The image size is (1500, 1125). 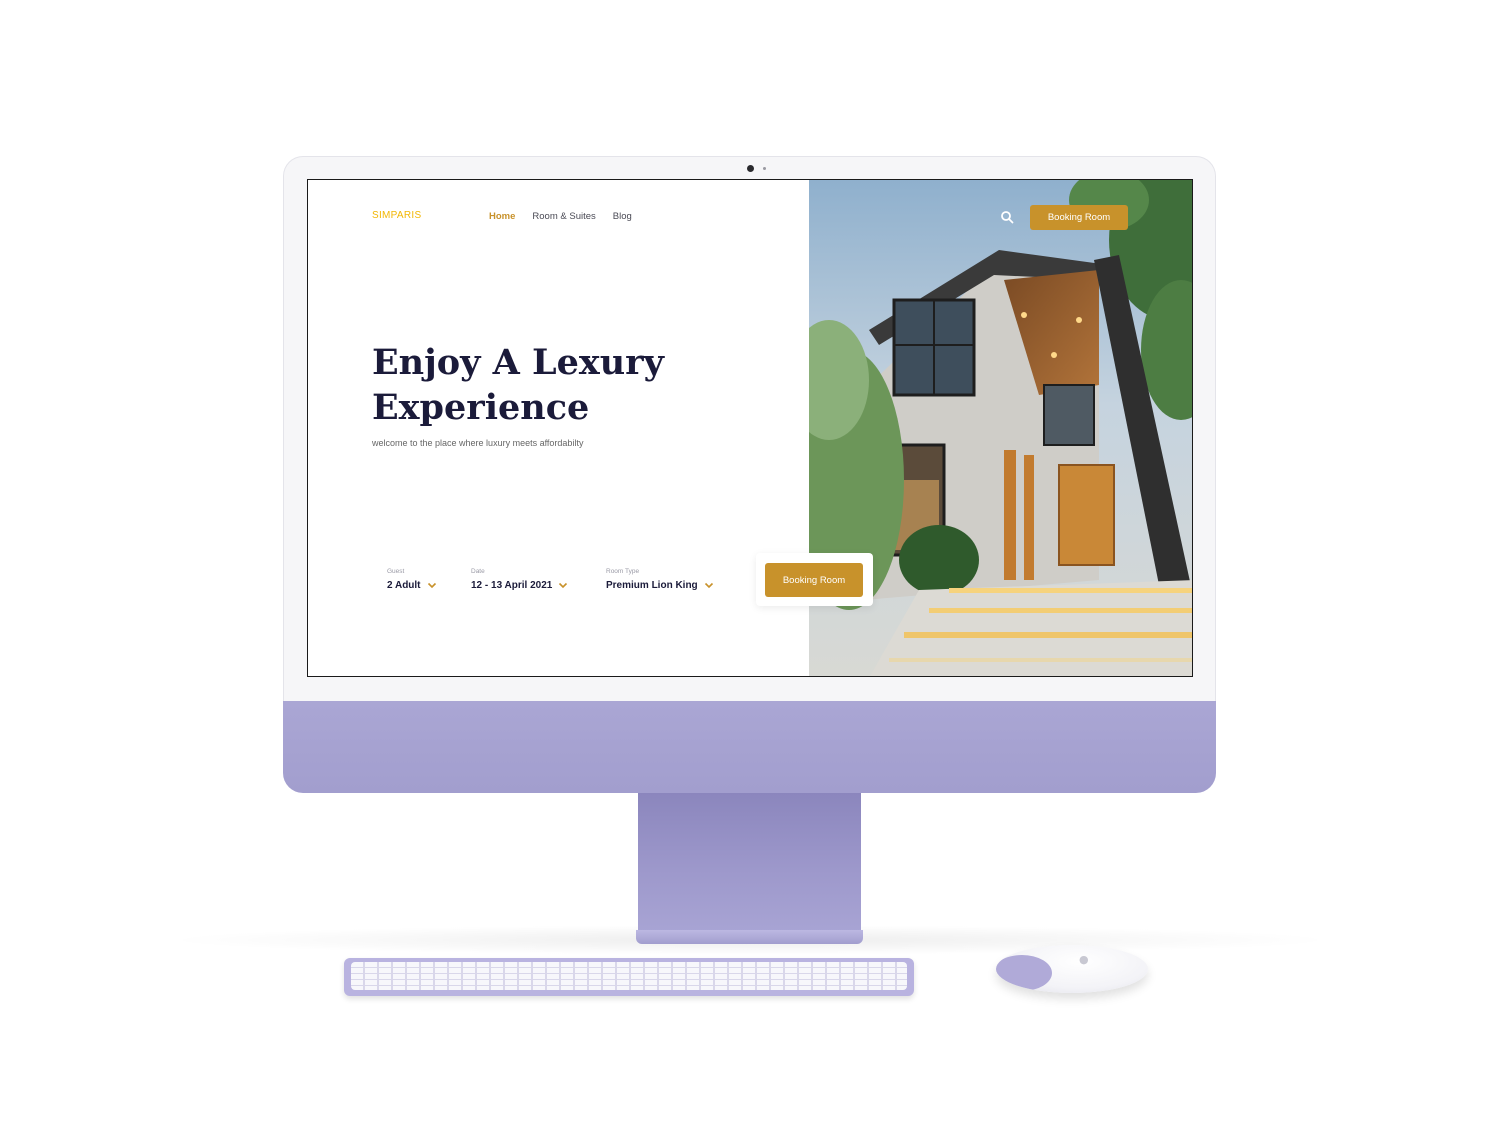 What do you see at coordinates (1072, 969) in the screenshot?
I see `mouse: ●` at bounding box center [1072, 969].